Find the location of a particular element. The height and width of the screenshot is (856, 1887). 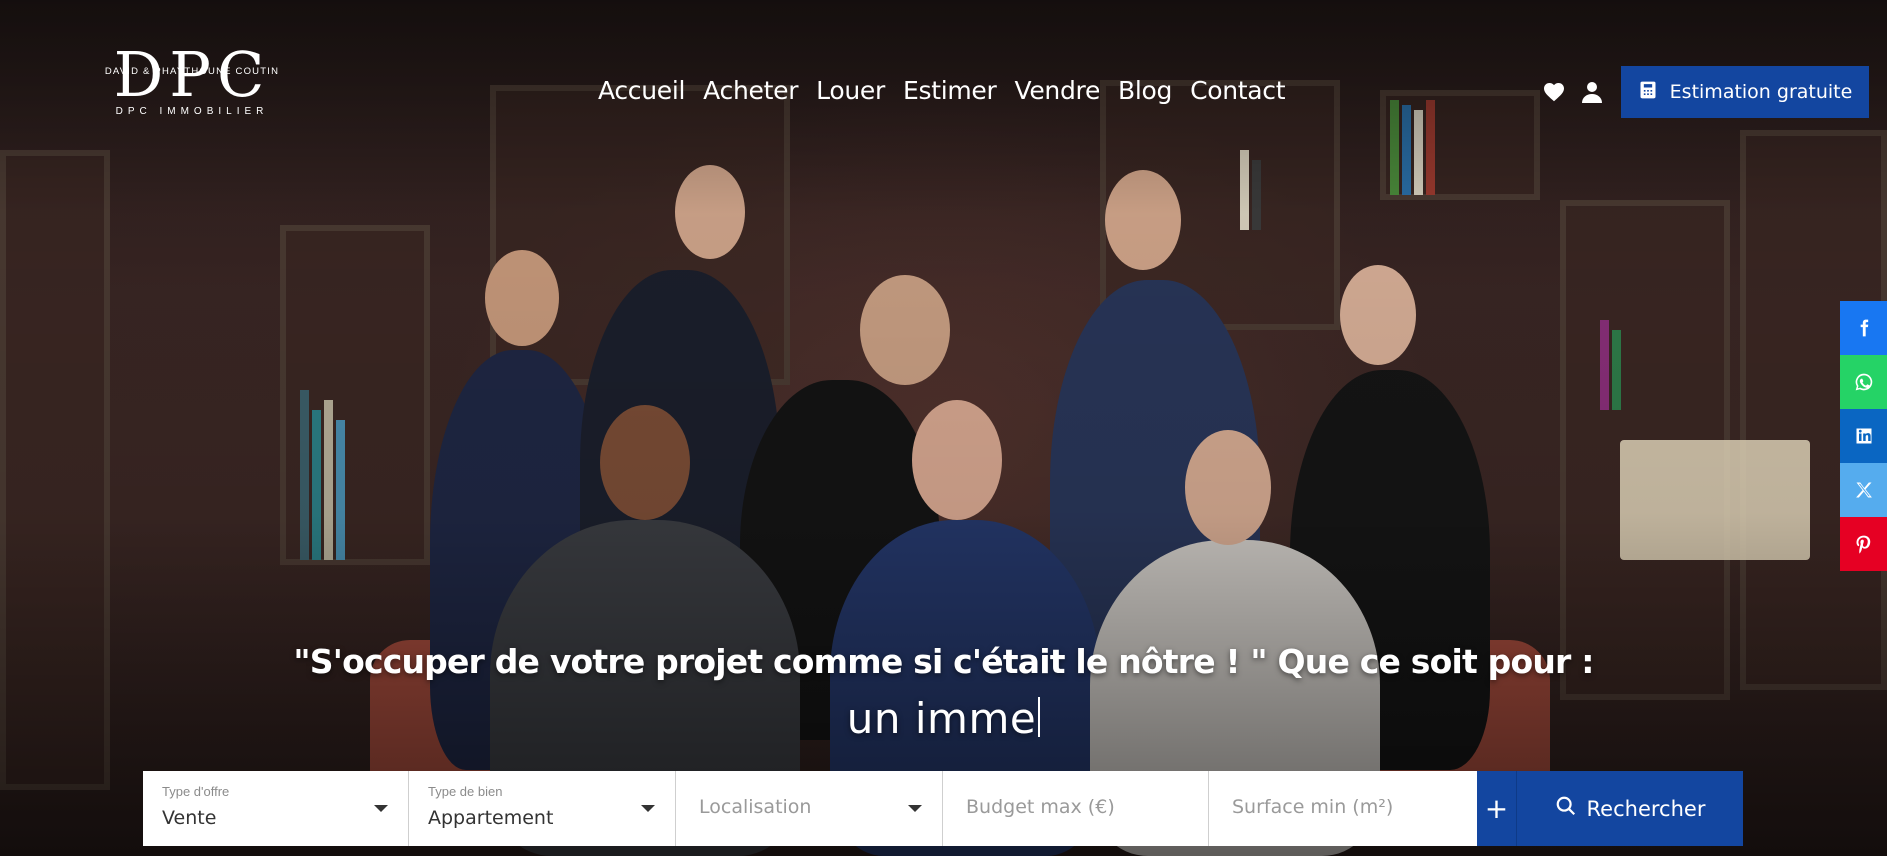

x-share-button is located at coordinates (1863, 490).